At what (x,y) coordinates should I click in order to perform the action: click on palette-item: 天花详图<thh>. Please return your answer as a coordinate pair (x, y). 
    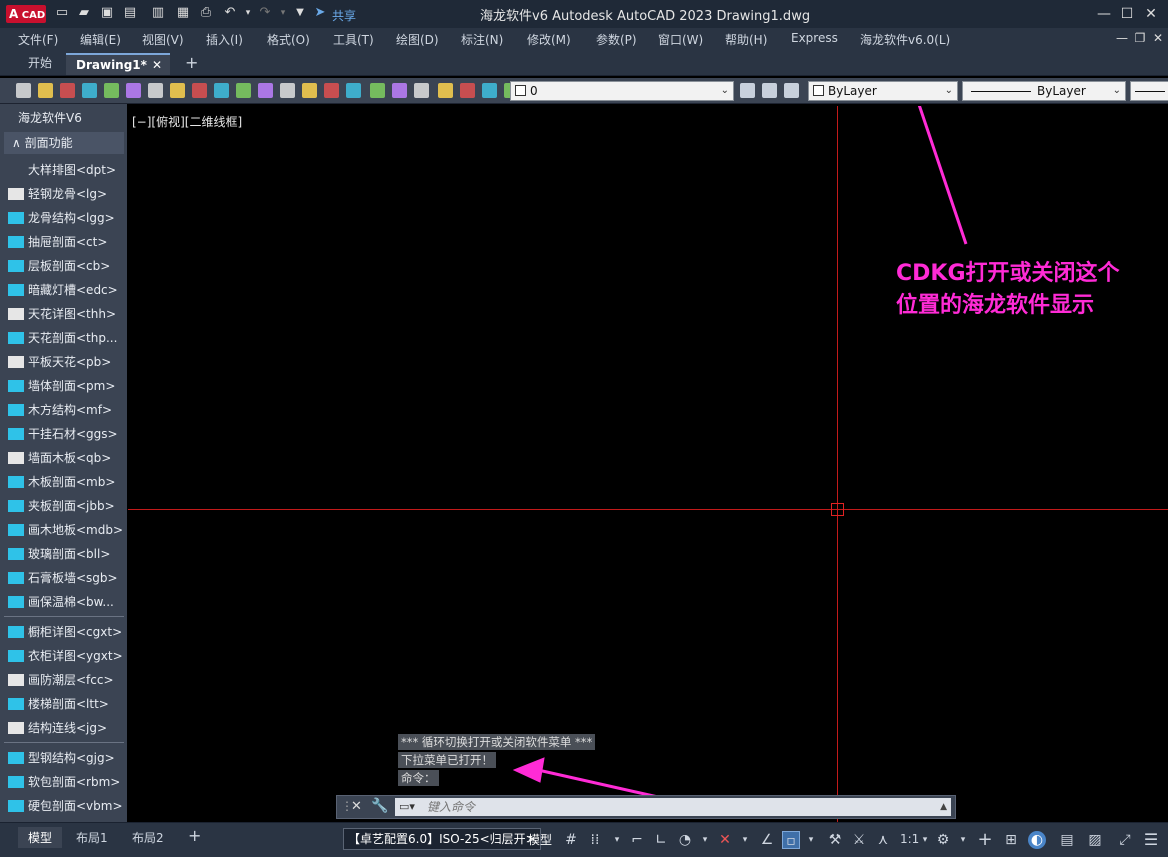
    Looking at the image, I should click on (64, 314).